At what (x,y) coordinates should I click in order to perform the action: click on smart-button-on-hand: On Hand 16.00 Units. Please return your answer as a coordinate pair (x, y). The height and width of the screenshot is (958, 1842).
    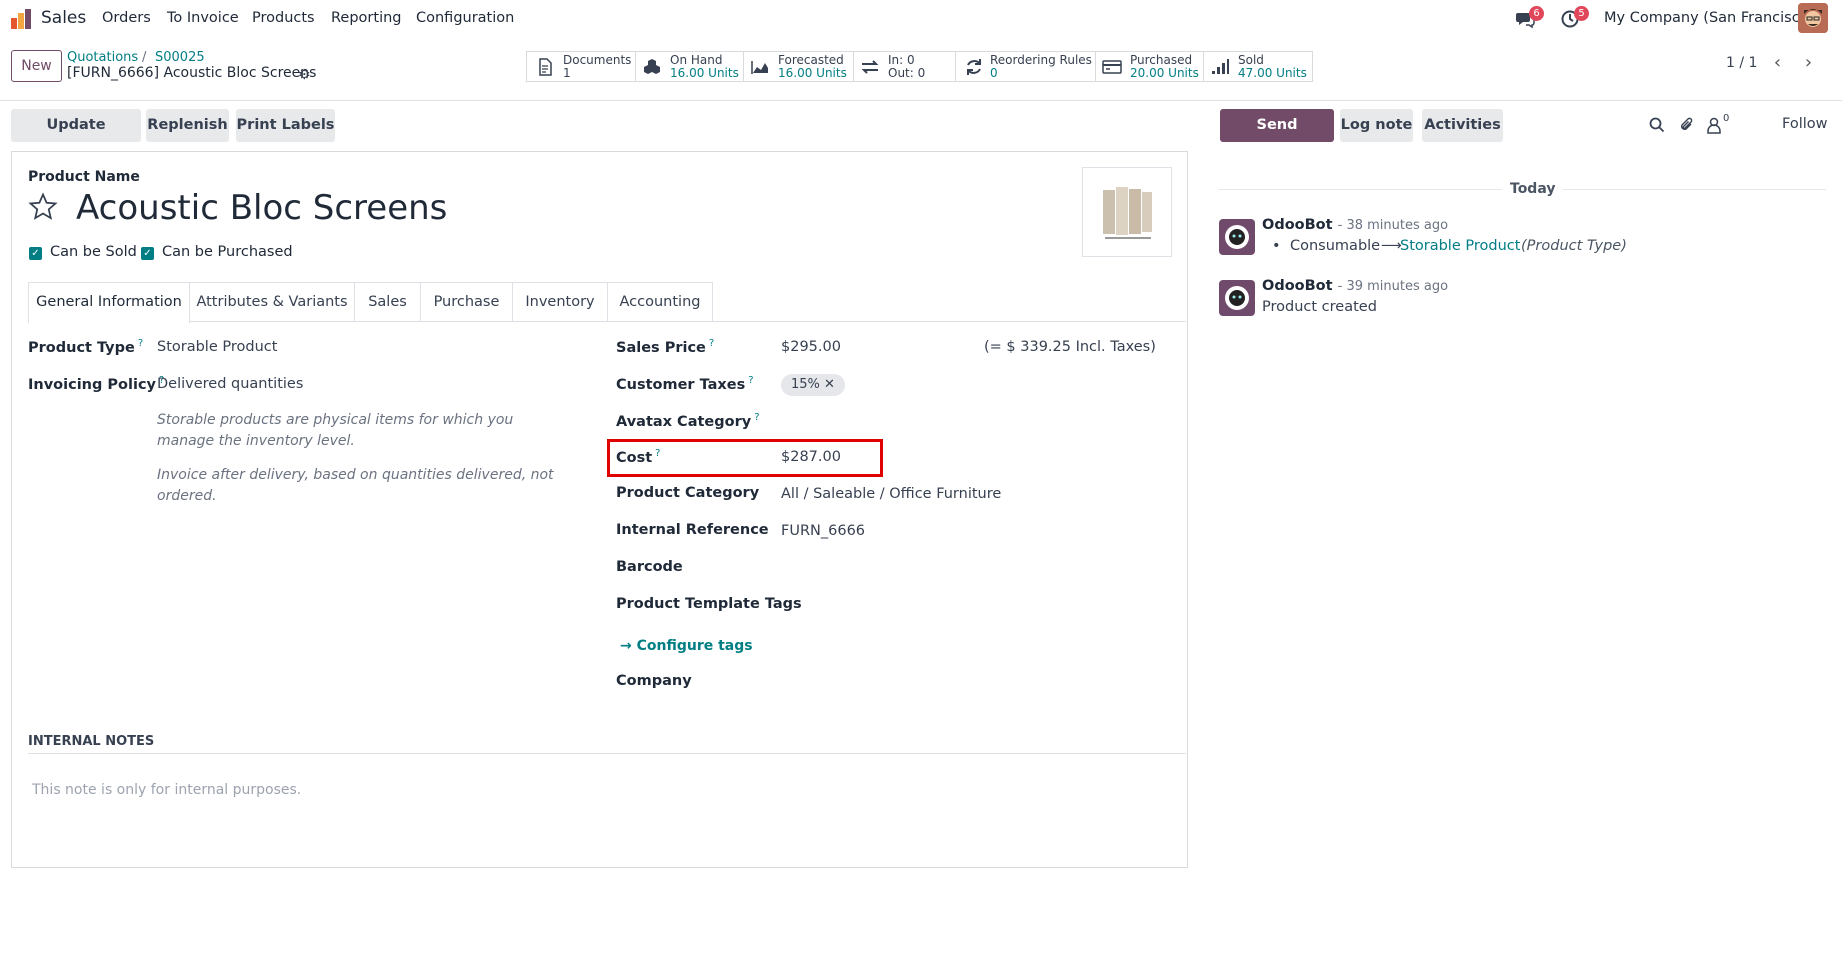
    Looking at the image, I should click on (690, 66).